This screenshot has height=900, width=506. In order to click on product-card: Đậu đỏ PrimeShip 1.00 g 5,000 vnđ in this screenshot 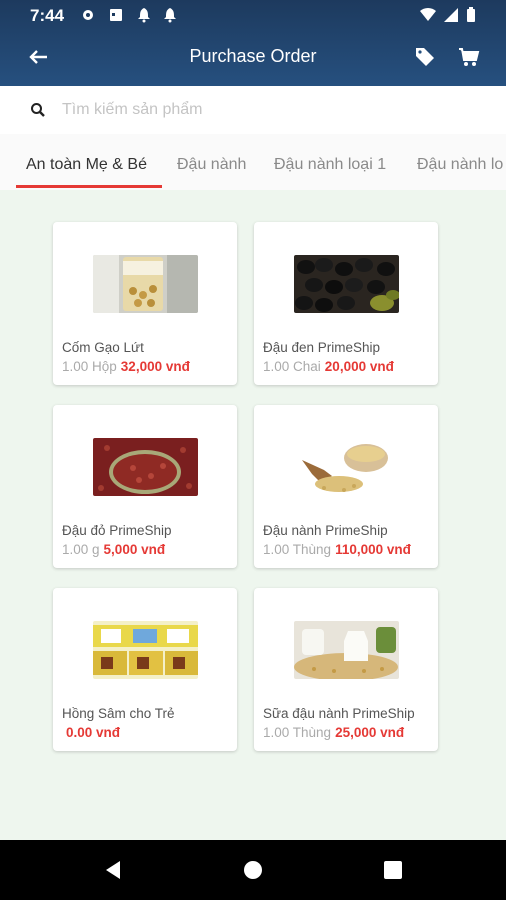, I will do `click(145, 486)`.